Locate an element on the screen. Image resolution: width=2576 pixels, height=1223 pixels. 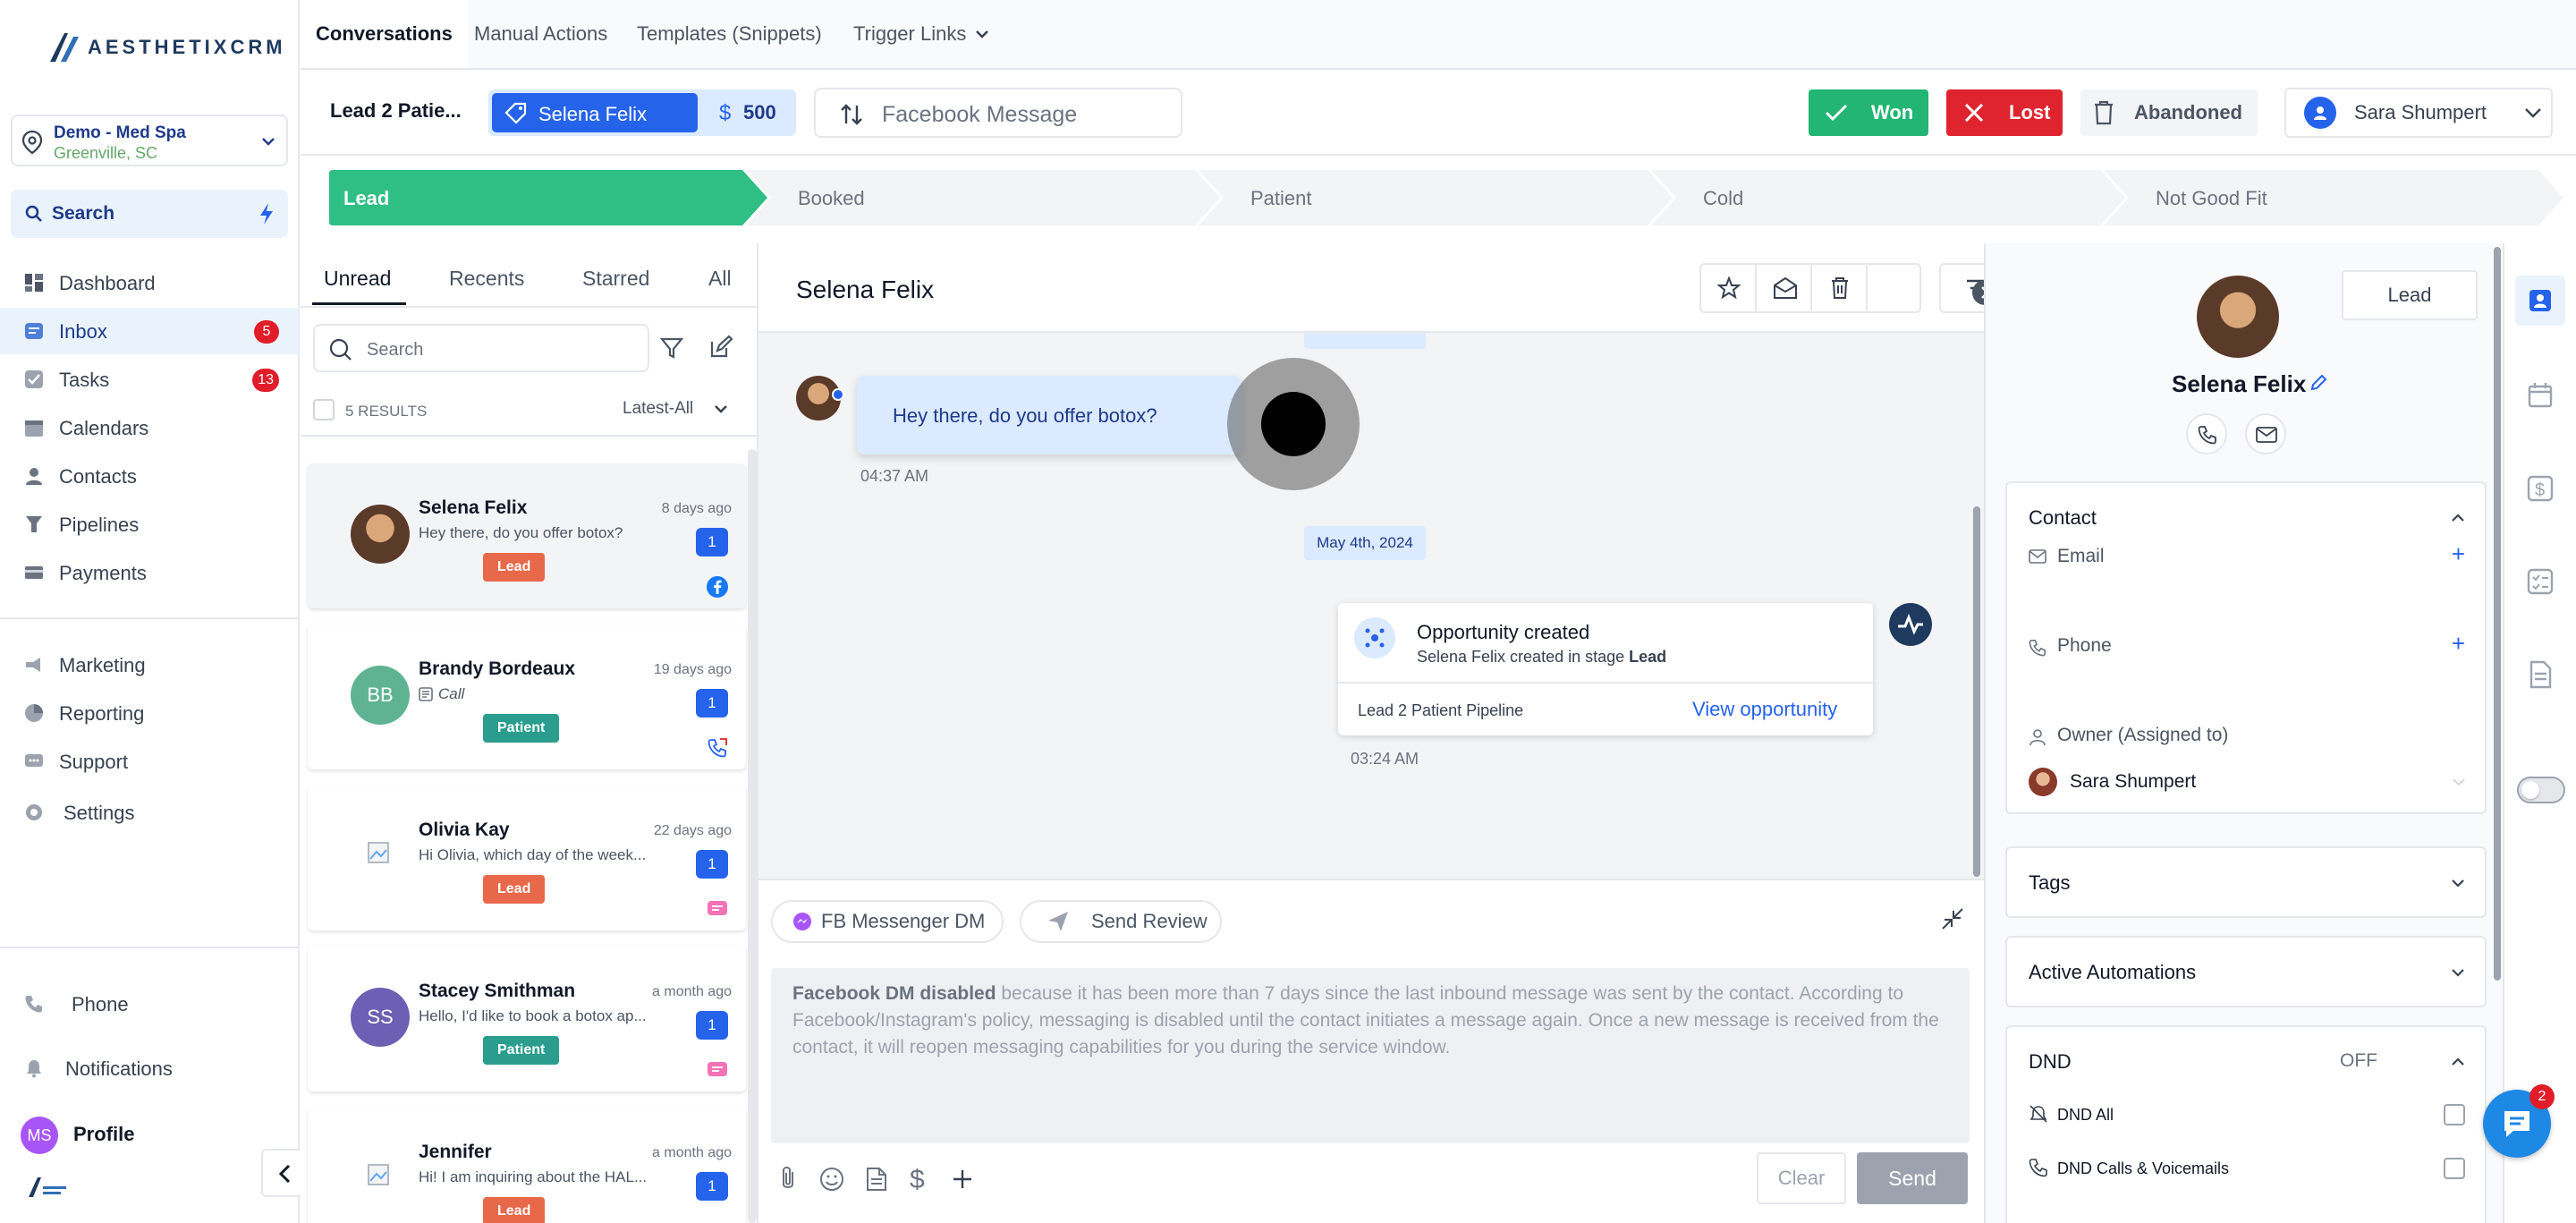
opportunity-contact-chip: Selena Felix $ 500 is located at coordinates (642, 112).